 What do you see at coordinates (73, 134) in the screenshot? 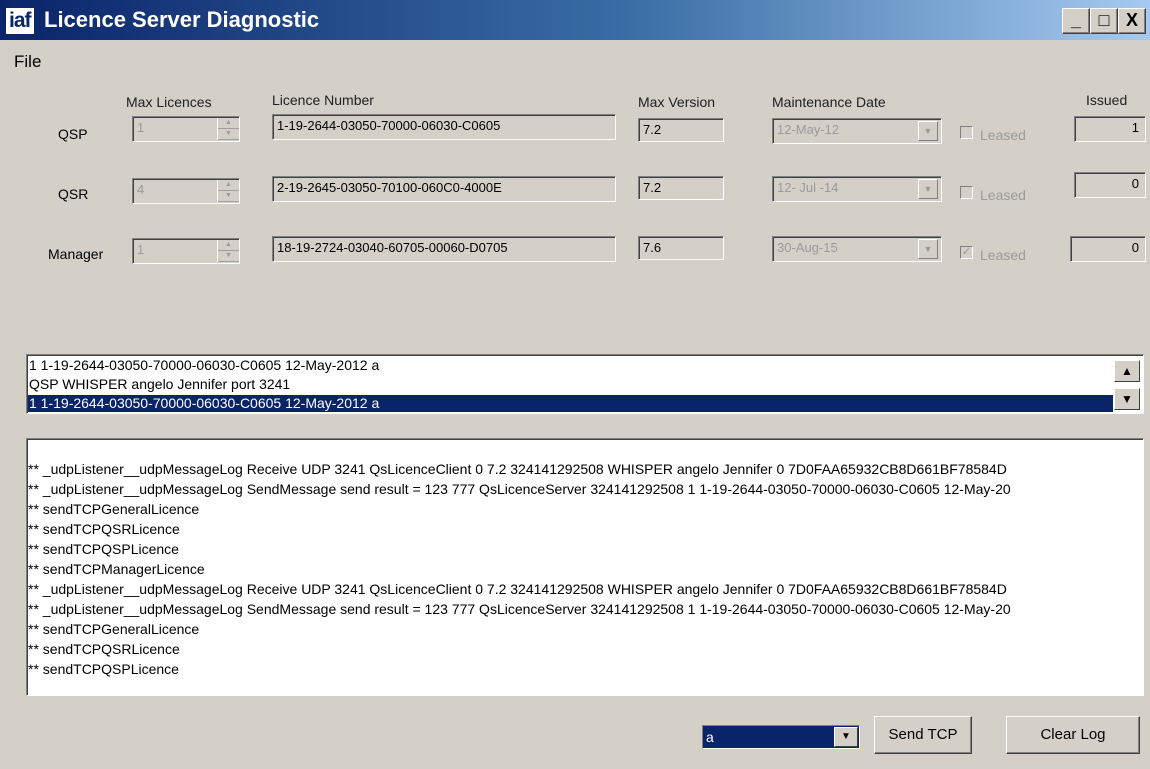
I see `row-label-qsp: QSP` at bounding box center [73, 134].